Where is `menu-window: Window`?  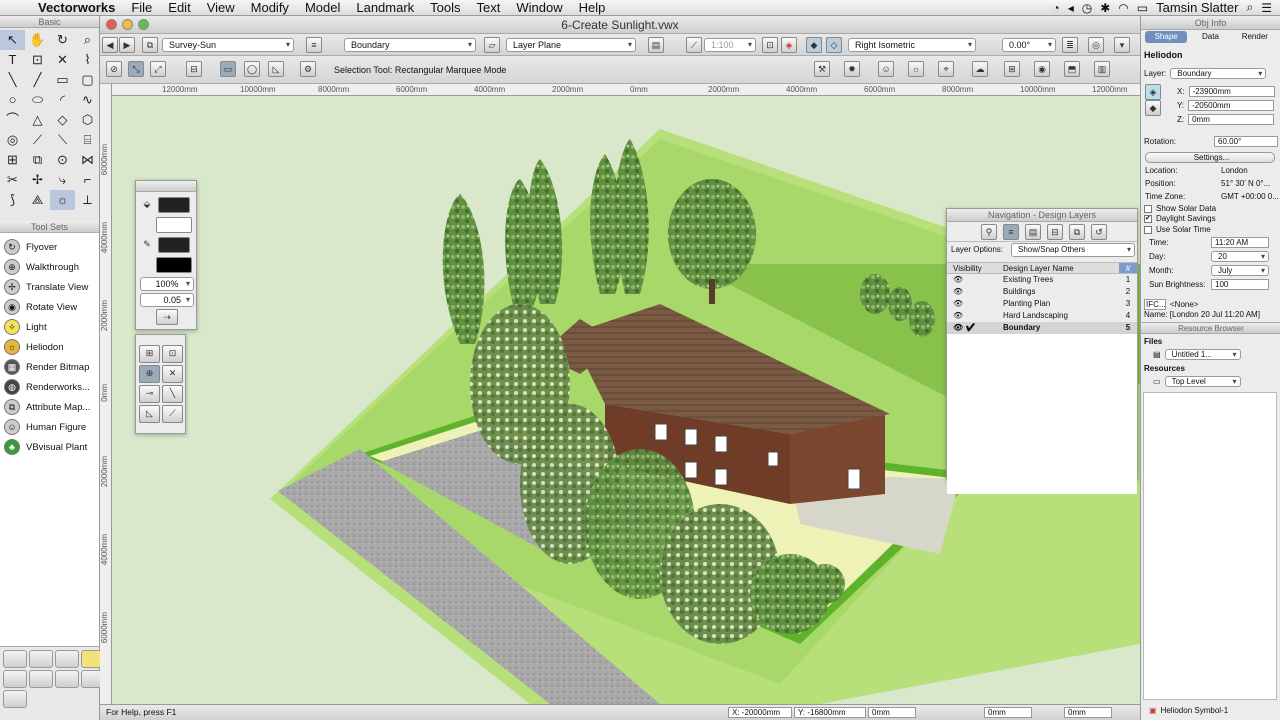
menu-window: Window is located at coordinates (539, 7).